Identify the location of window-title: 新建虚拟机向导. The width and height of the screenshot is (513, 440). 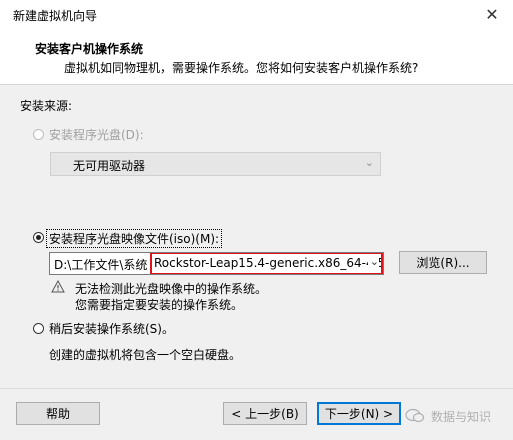
(55, 16).